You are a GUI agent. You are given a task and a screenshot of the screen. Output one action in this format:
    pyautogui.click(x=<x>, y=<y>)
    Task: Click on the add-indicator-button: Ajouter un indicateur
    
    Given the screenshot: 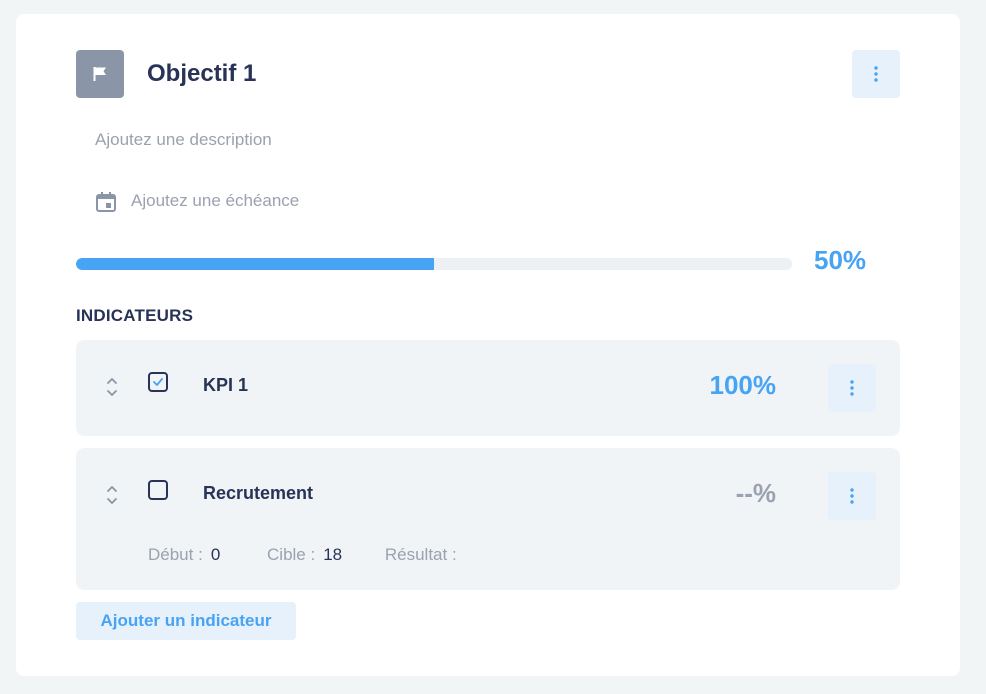 What is the action you would take?
    pyautogui.click(x=186, y=621)
    